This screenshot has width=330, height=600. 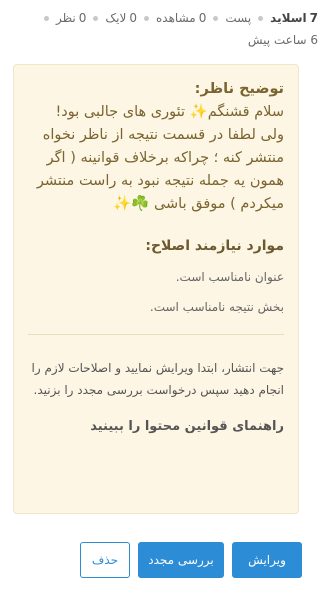 What do you see at coordinates (202, 18) in the screenshot?
I see `views-count: 0` at bounding box center [202, 18].